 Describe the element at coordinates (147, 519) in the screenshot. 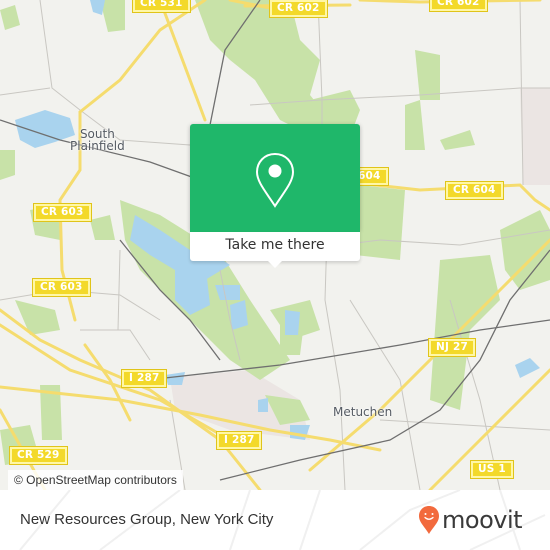

I see `location-title: New Resources Group, New York City` at that location.